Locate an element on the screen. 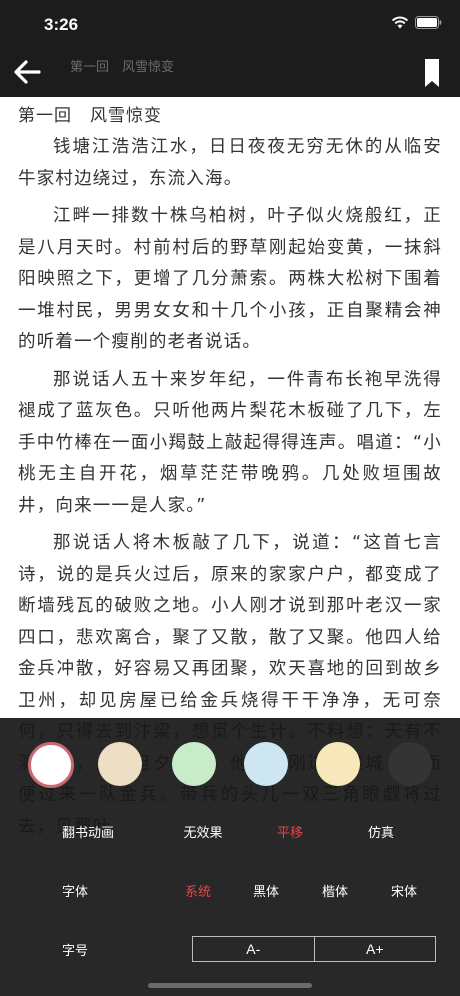  chapter-title: 第一回 风雪惊变 is located at coordinates (90, 116).